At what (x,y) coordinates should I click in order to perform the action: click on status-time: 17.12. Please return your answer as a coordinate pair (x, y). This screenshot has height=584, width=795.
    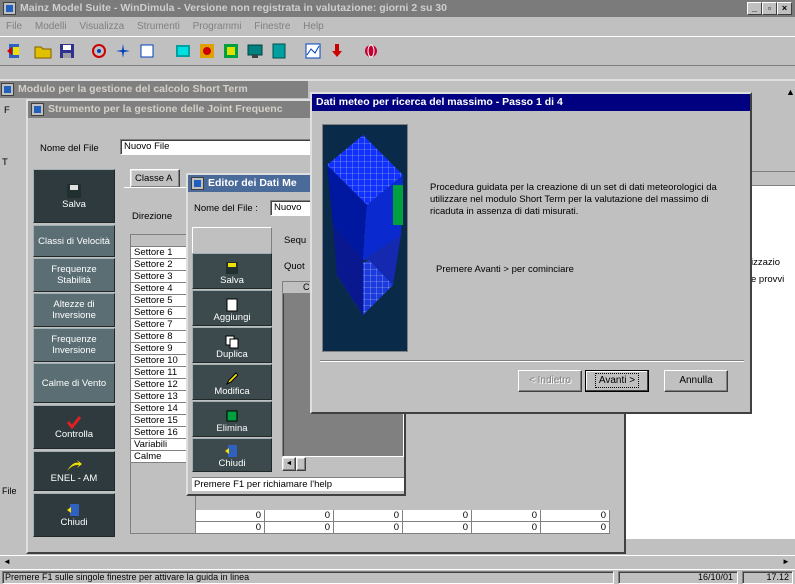
    Looking at the image, I should click on (767, 577).